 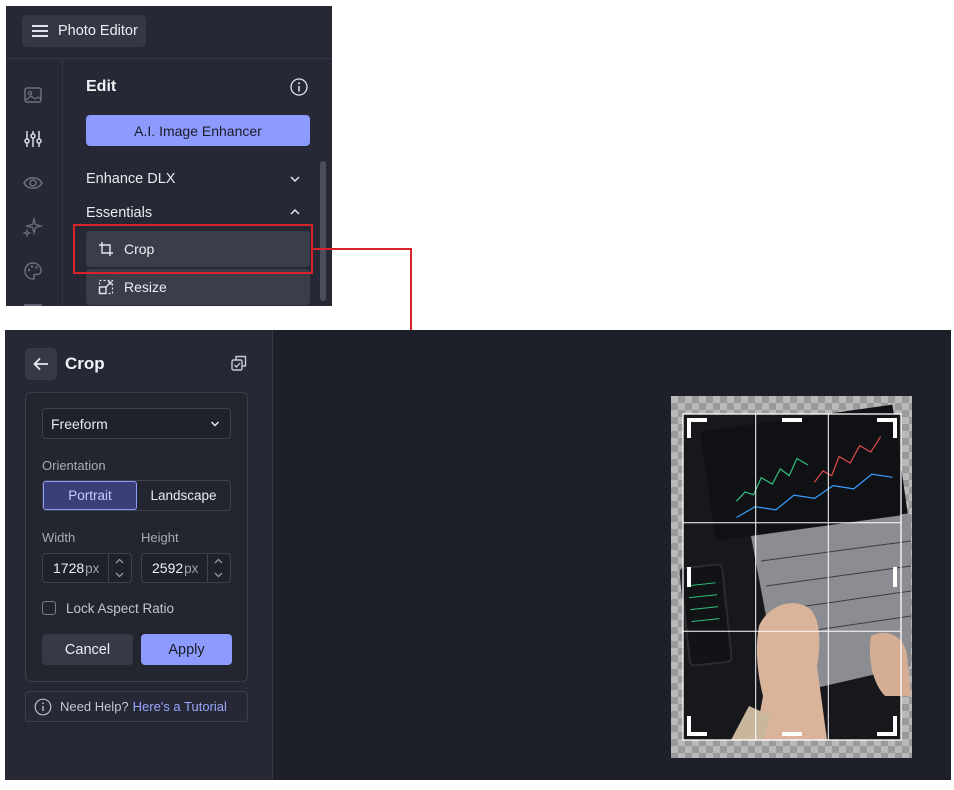 What do you see at coordinates (74, 465) in the screenshot?
I see `orientation-label: Orientation` at bounding box center [74, 465].